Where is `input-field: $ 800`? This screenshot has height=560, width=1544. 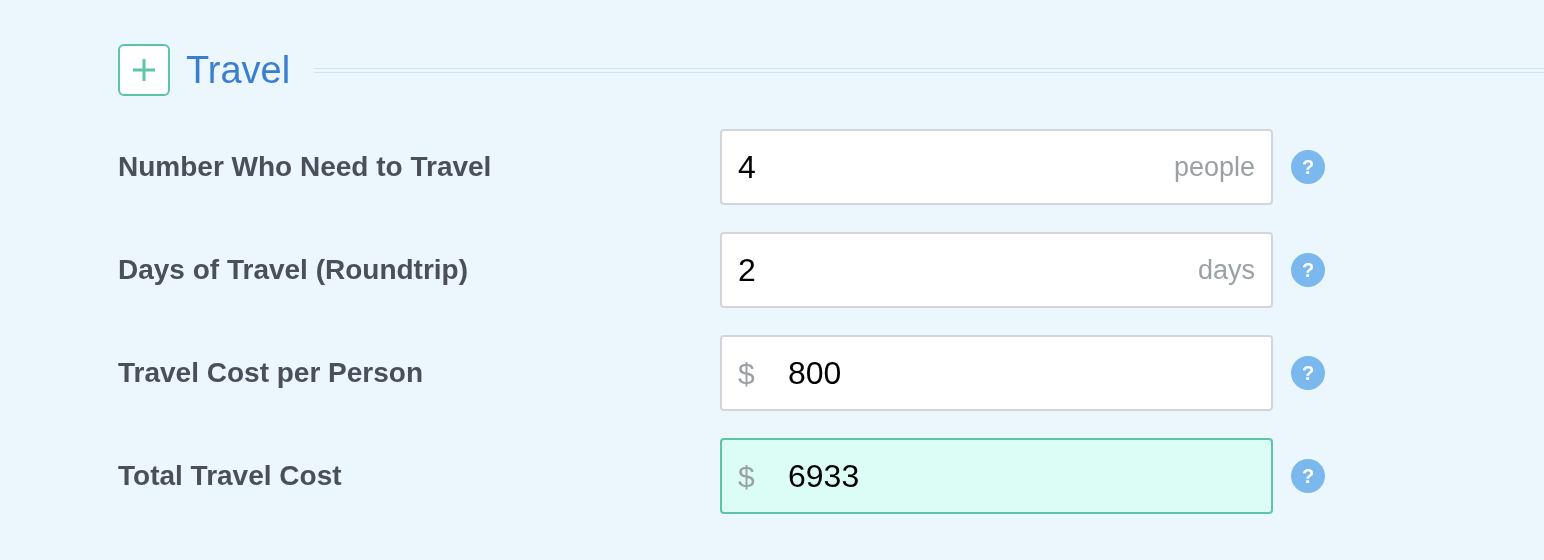
input-field: $ 800 is located at coordinates (996, 373).